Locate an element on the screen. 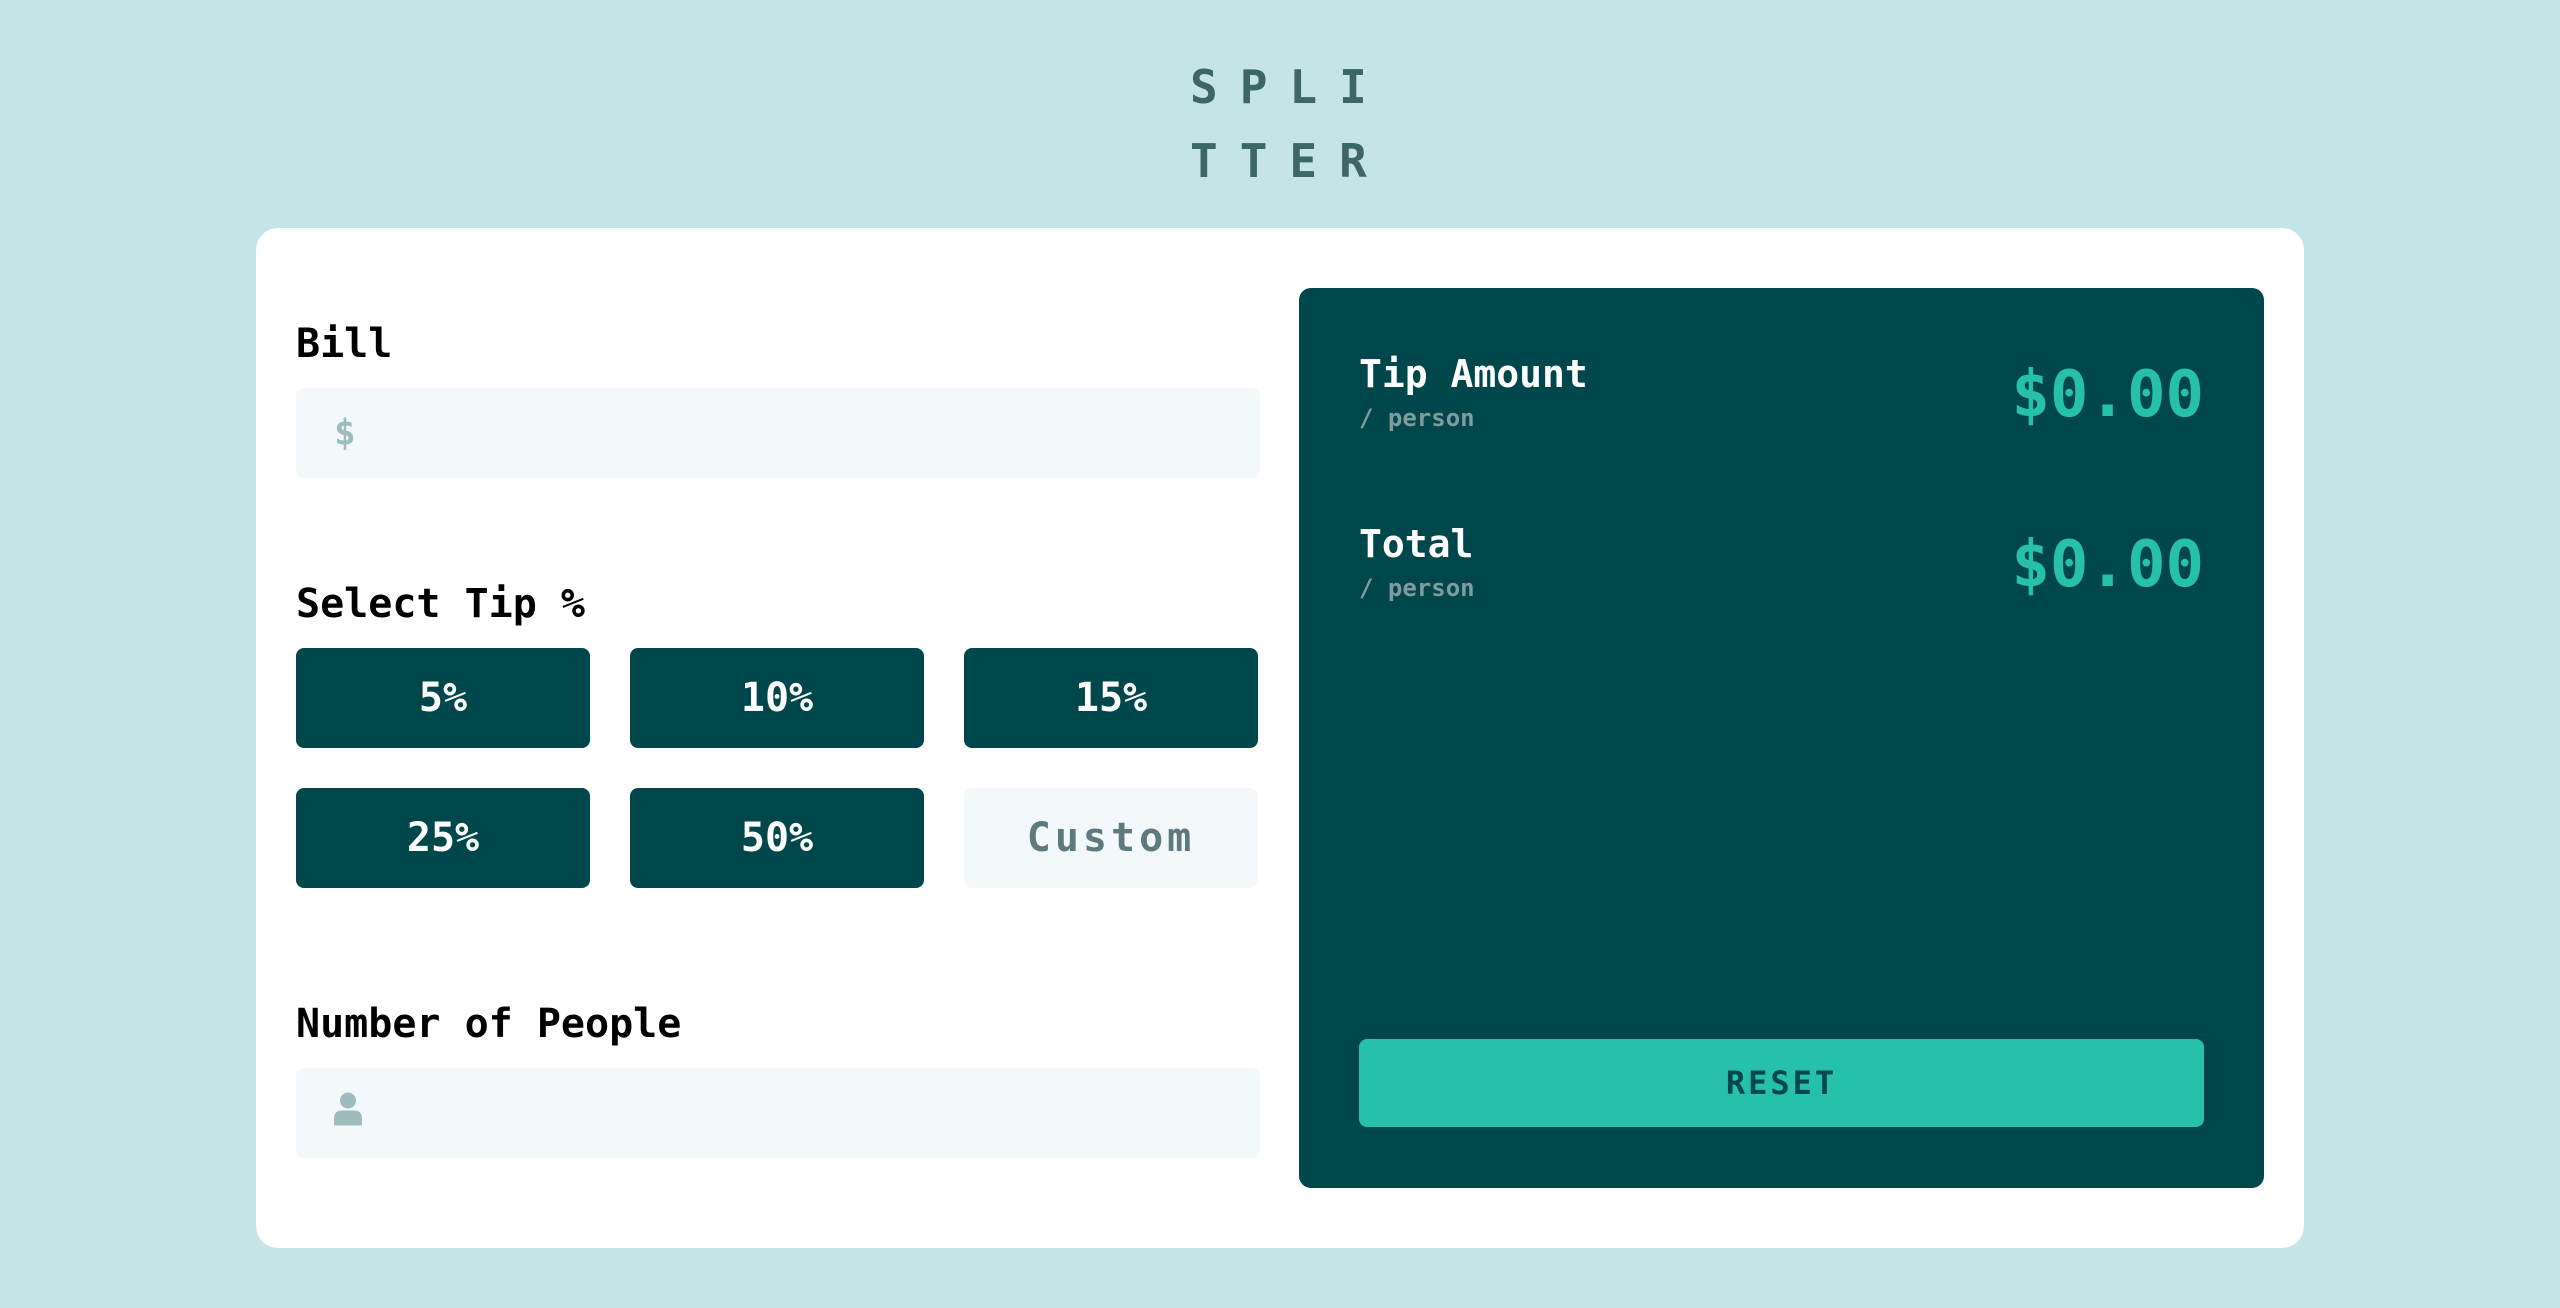 The image size is (2560, 1308). tip-button-50: 50% is located at coordinates (777, 838).